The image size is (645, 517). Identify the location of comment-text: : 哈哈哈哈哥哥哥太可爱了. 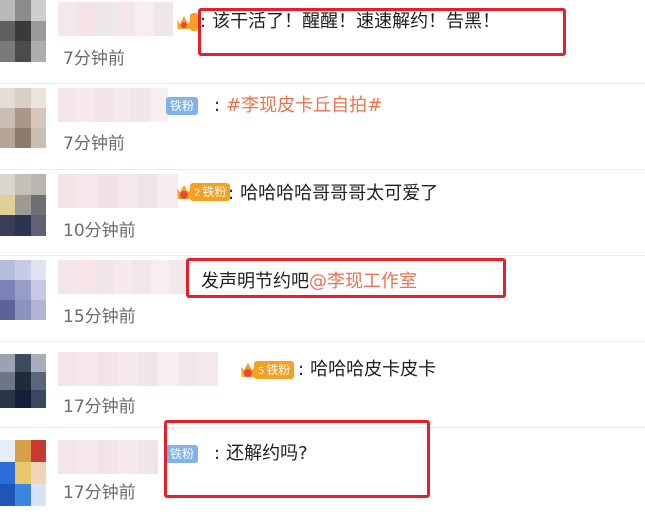
(333, 193).